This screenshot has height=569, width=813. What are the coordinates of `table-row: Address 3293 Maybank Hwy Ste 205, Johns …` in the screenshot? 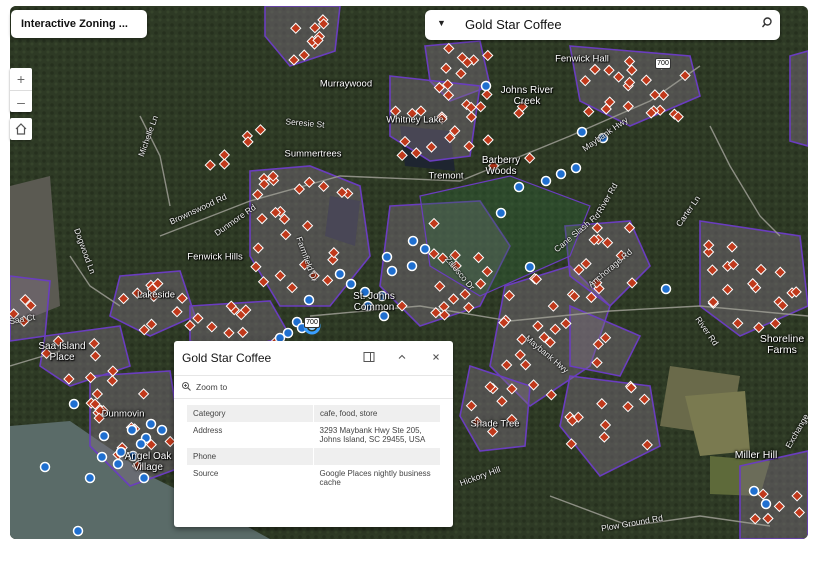 It's located at (313, 435).